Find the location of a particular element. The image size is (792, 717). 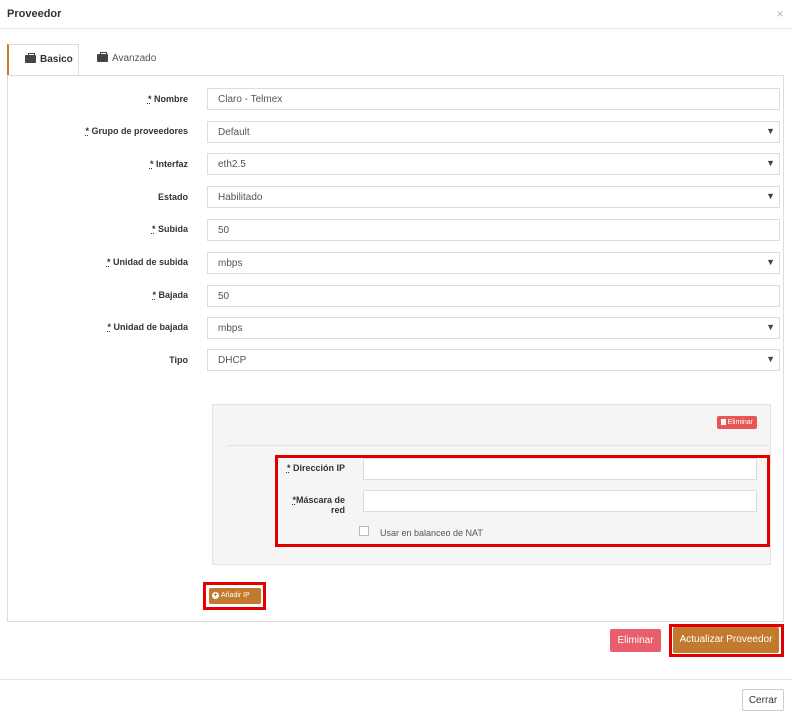

modal-title: Proveedor is located at coordinates (34, 14).